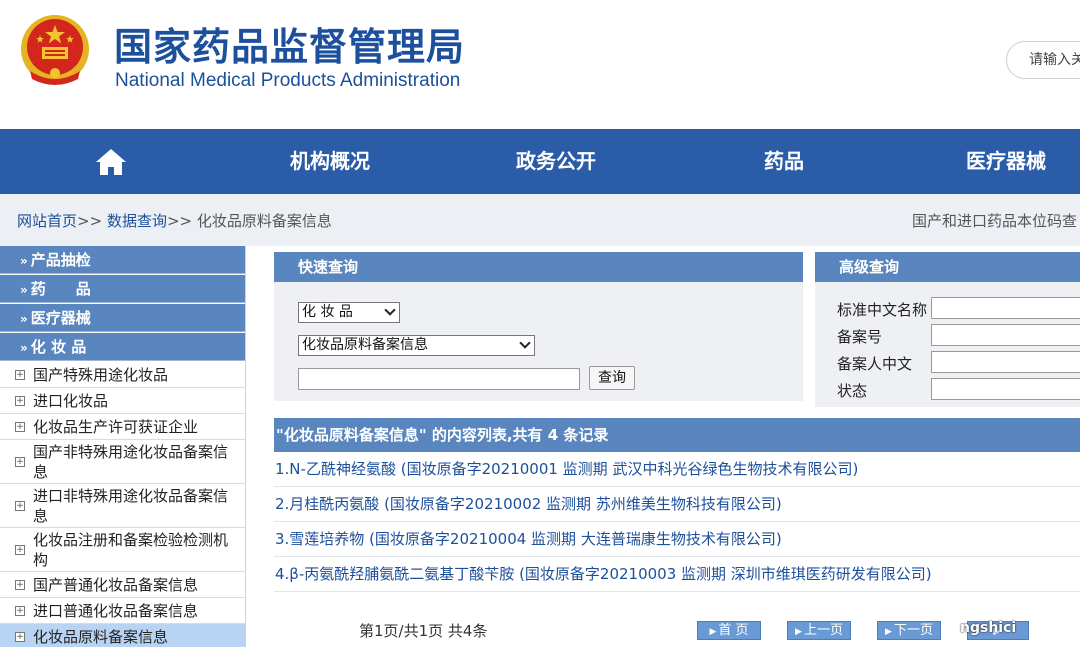 The image size is (1080, 647). Describe the element at coordinates (290, 47) in the screenshot. I see `site-title-cn: 国家药品监督管理局` at that location.